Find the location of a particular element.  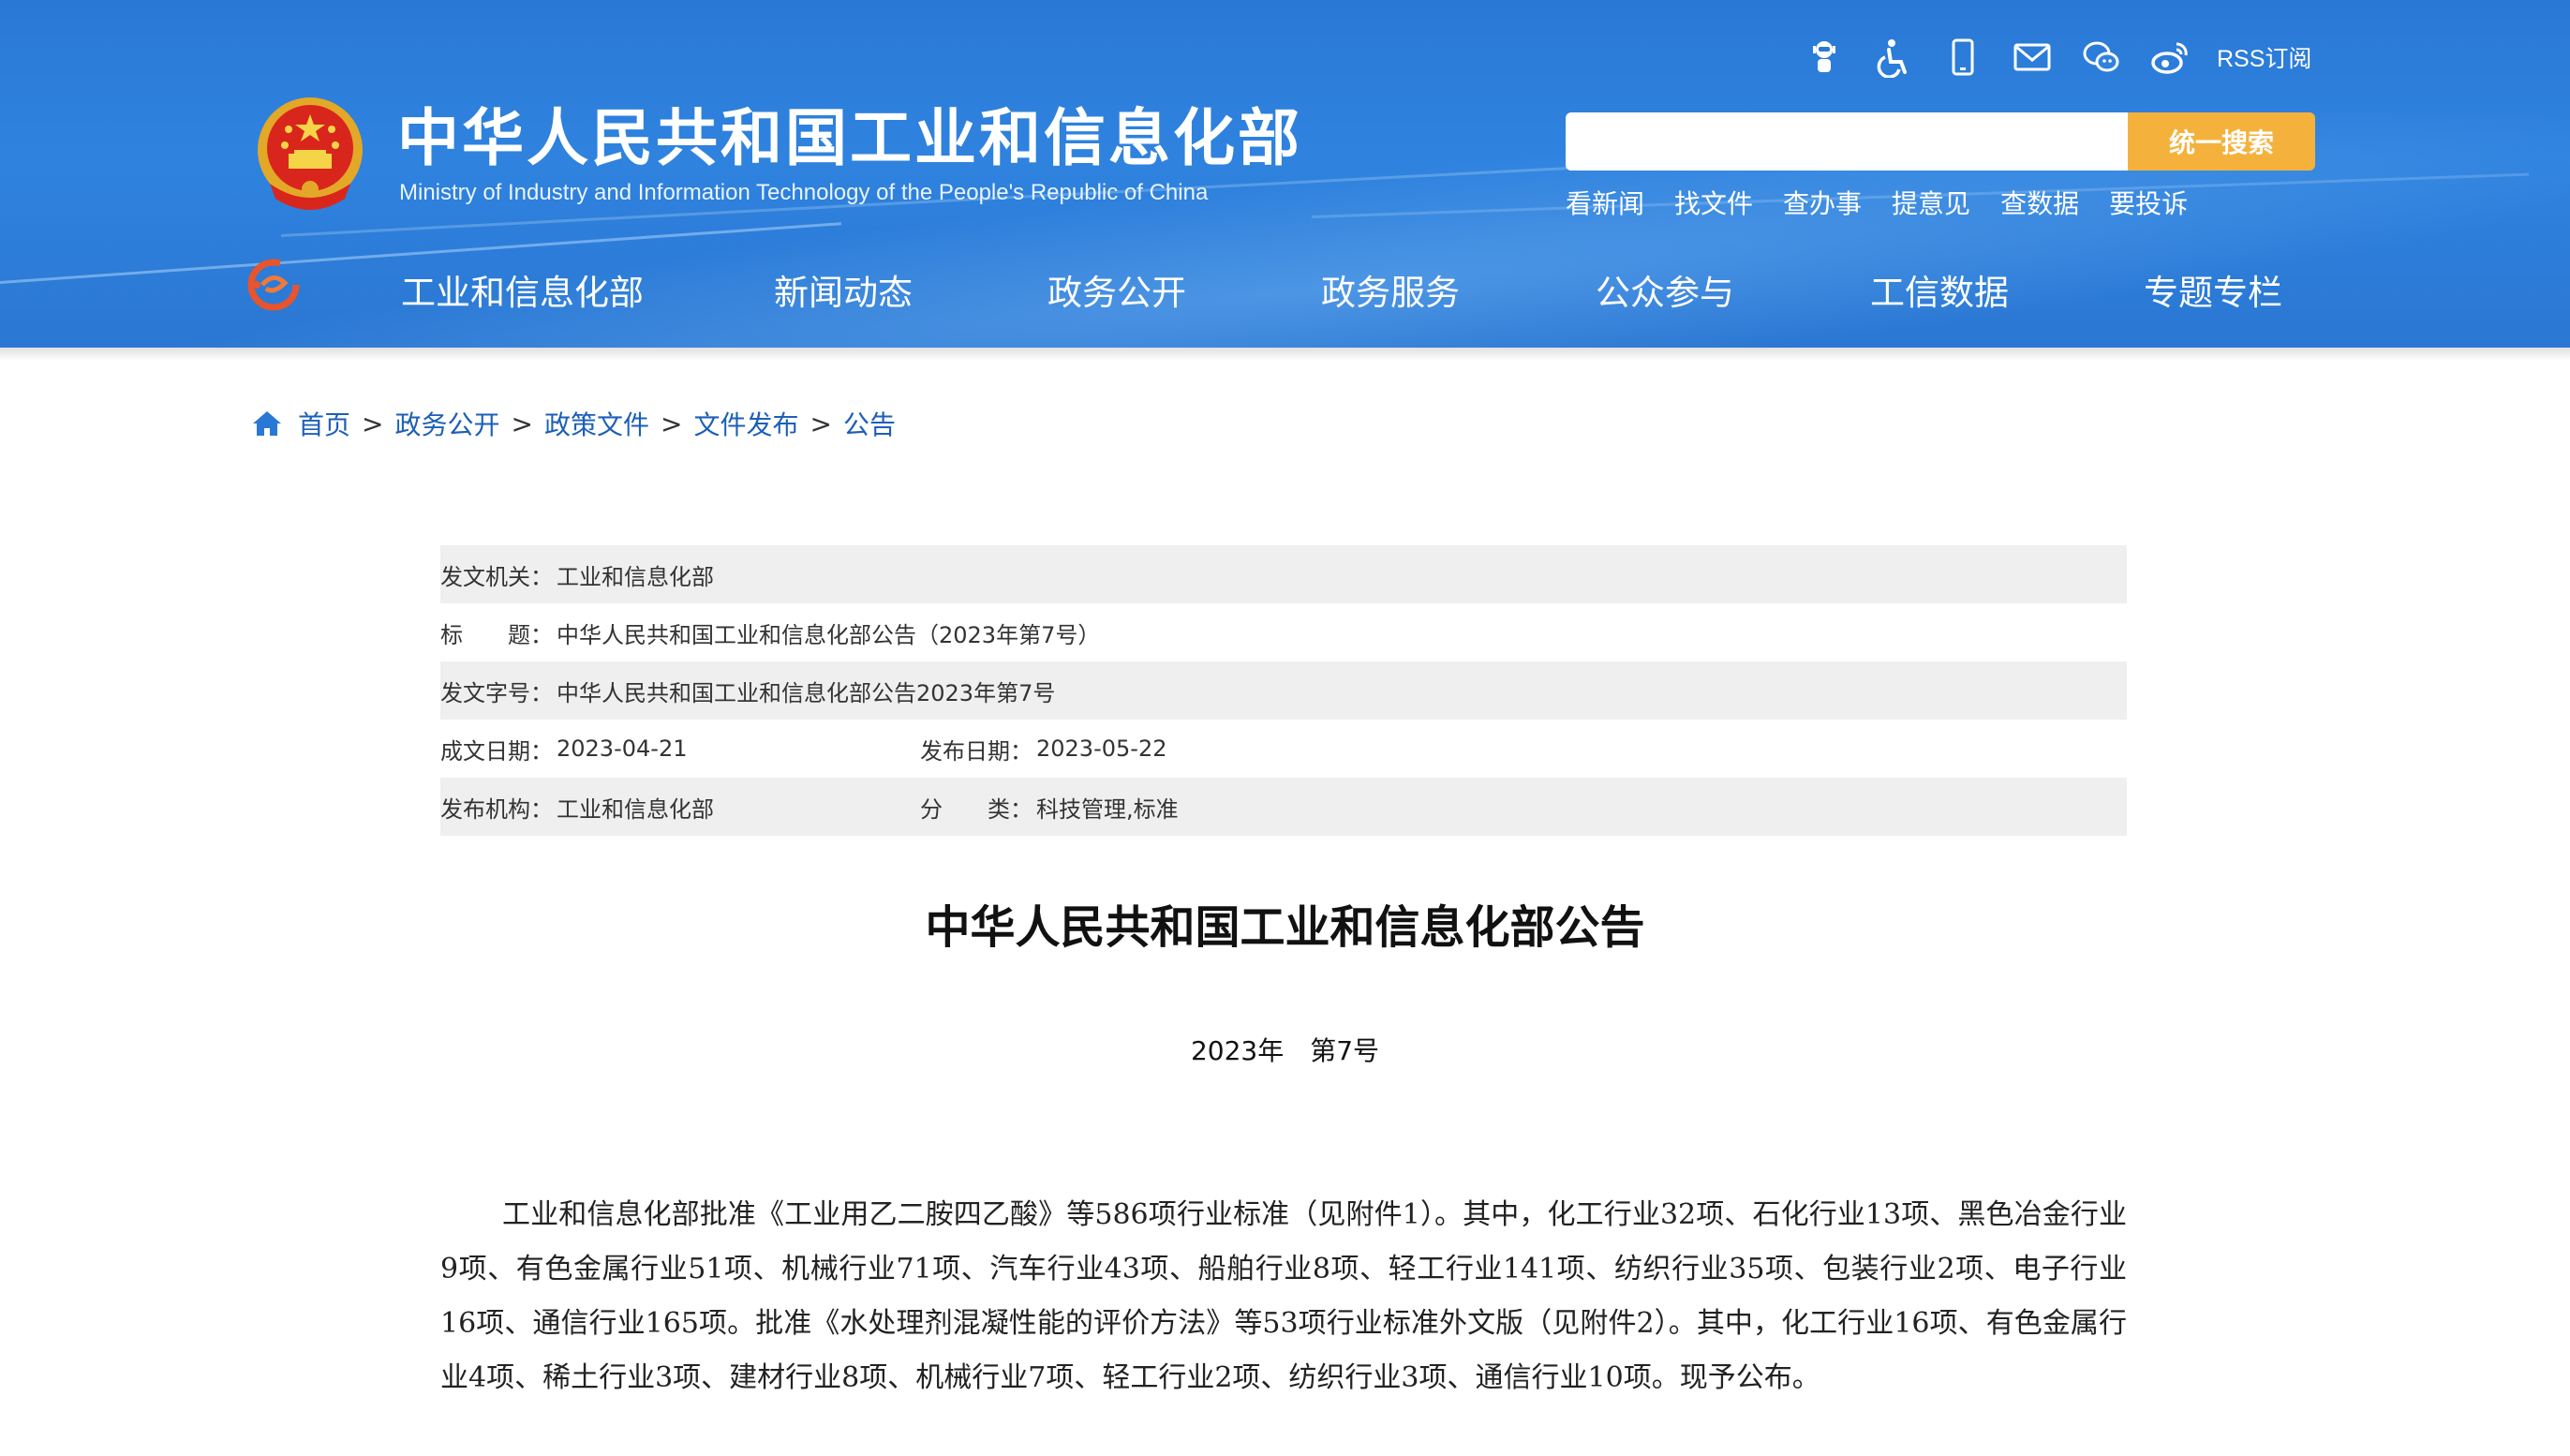

breadcrumb-announcement: 公告 is located at coordinates (869, 423).